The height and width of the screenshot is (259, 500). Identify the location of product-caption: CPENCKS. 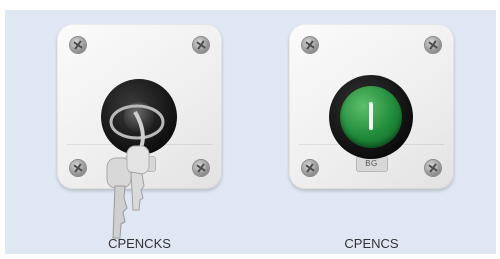
(139, 243).